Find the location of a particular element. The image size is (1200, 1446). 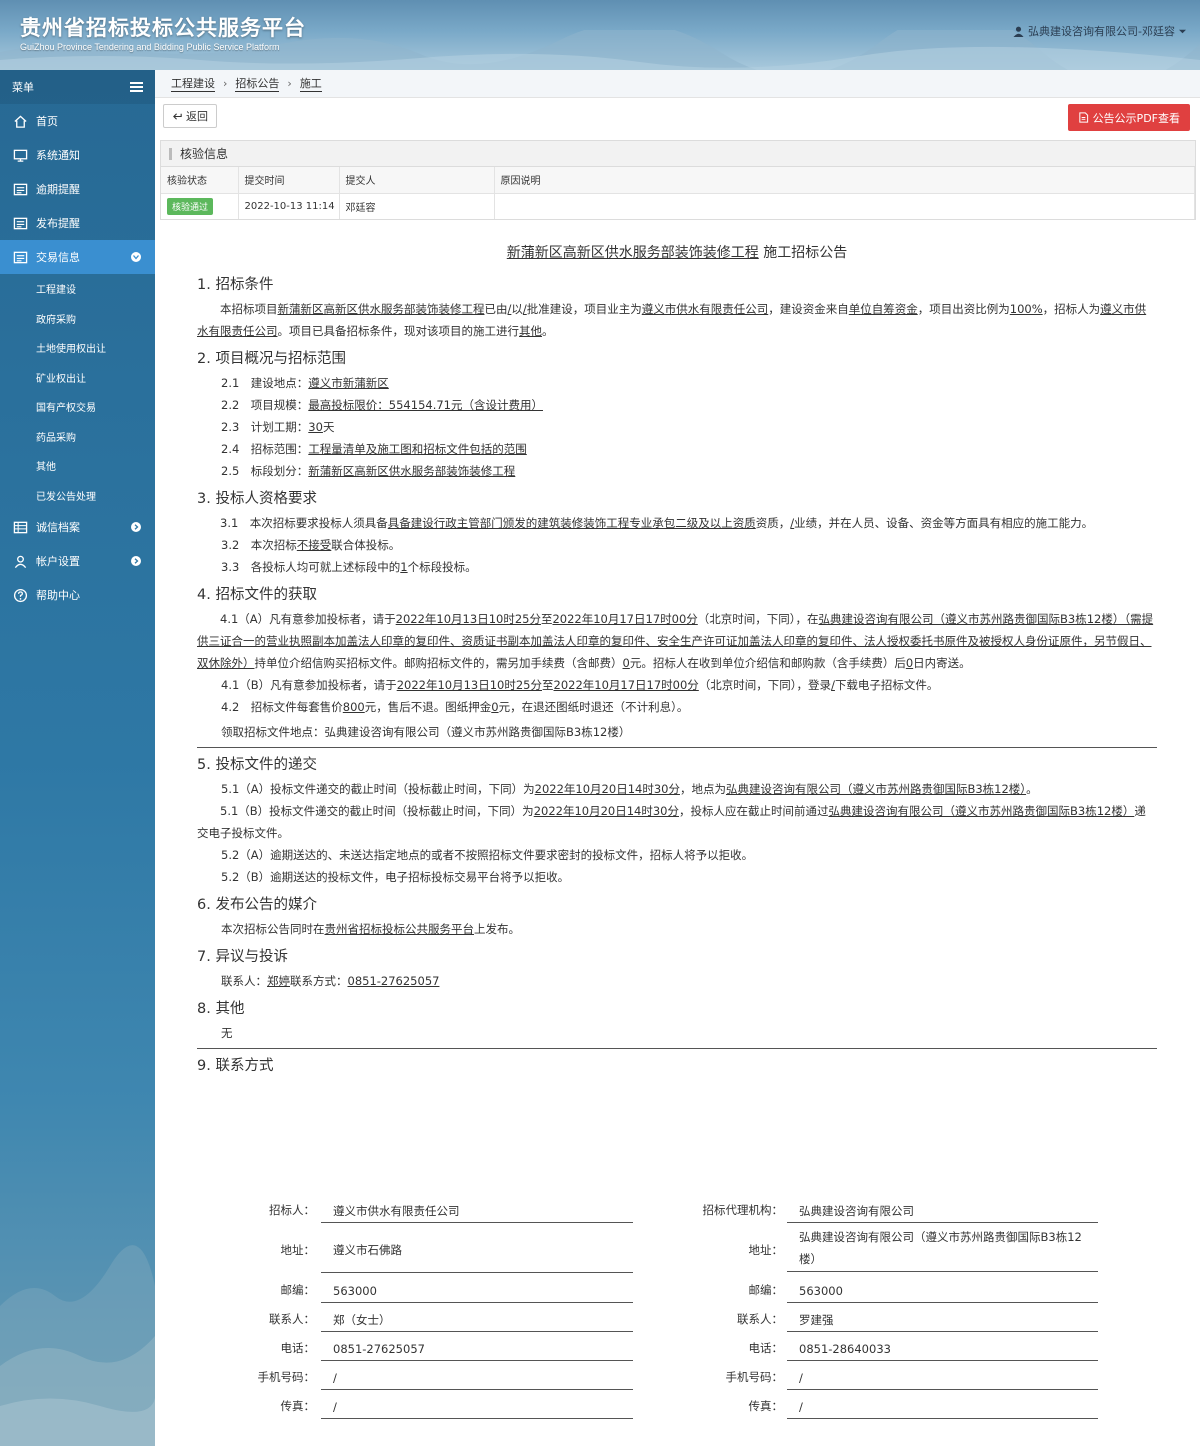

time-cell: 2022-10-13 11:14 is located at coordinates (289, 206).